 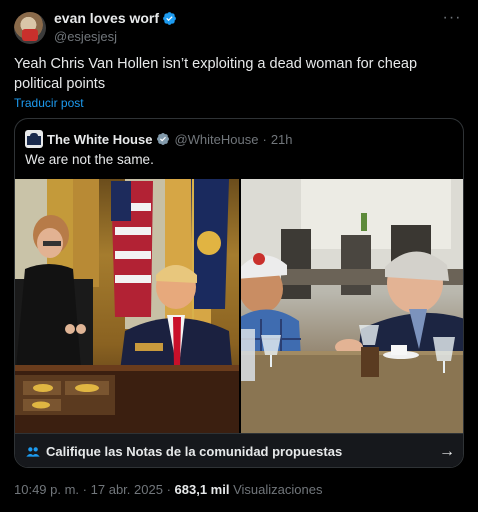 I want to click on views-label: Visualizaciones, so click(x=278, y=489).